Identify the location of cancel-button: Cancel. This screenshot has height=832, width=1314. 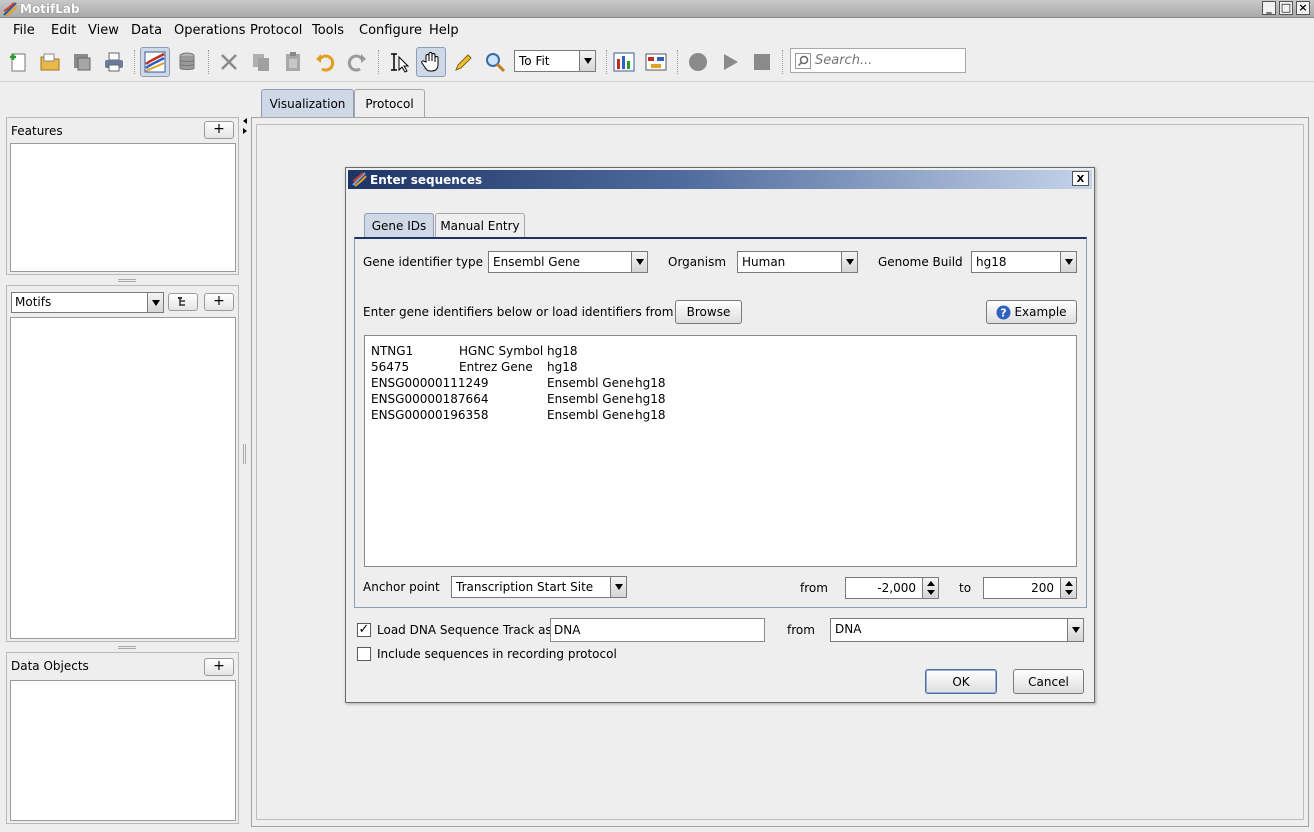
(1048, 681).